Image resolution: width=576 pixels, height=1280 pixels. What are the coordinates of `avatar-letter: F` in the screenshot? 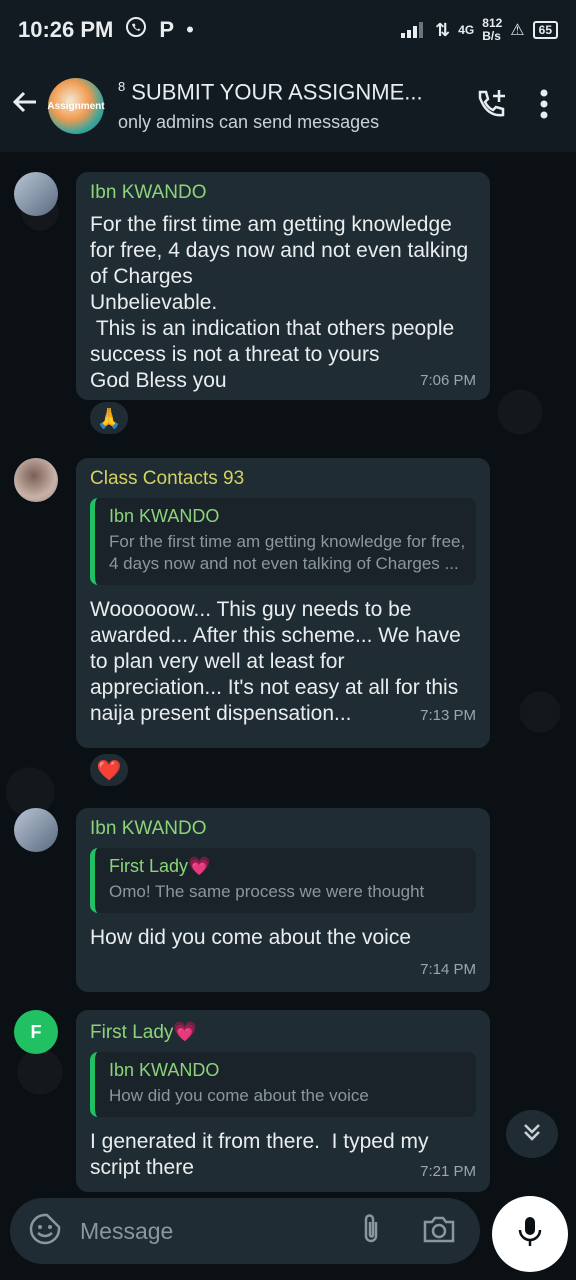 It's located at (36, 1031).